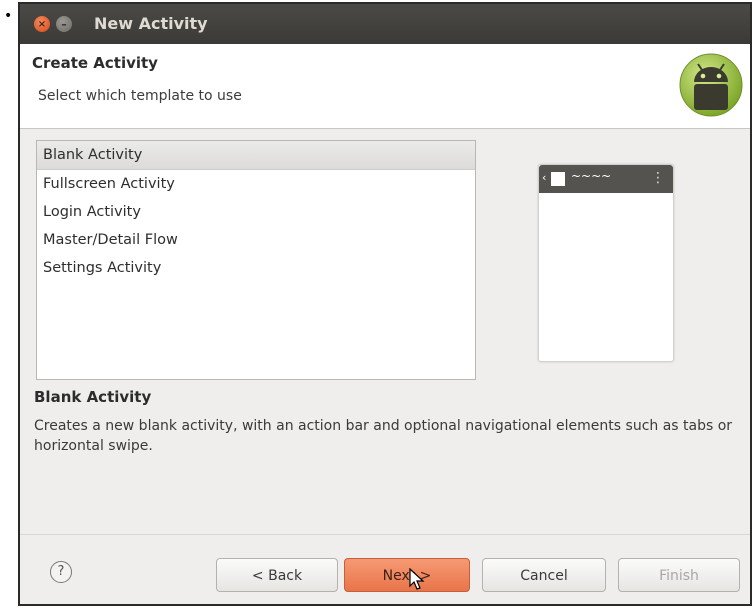  What do you see at coordinates (42, 24) in the screenshot?
I see `close-icon: ×` at bounding box center [42, 24].